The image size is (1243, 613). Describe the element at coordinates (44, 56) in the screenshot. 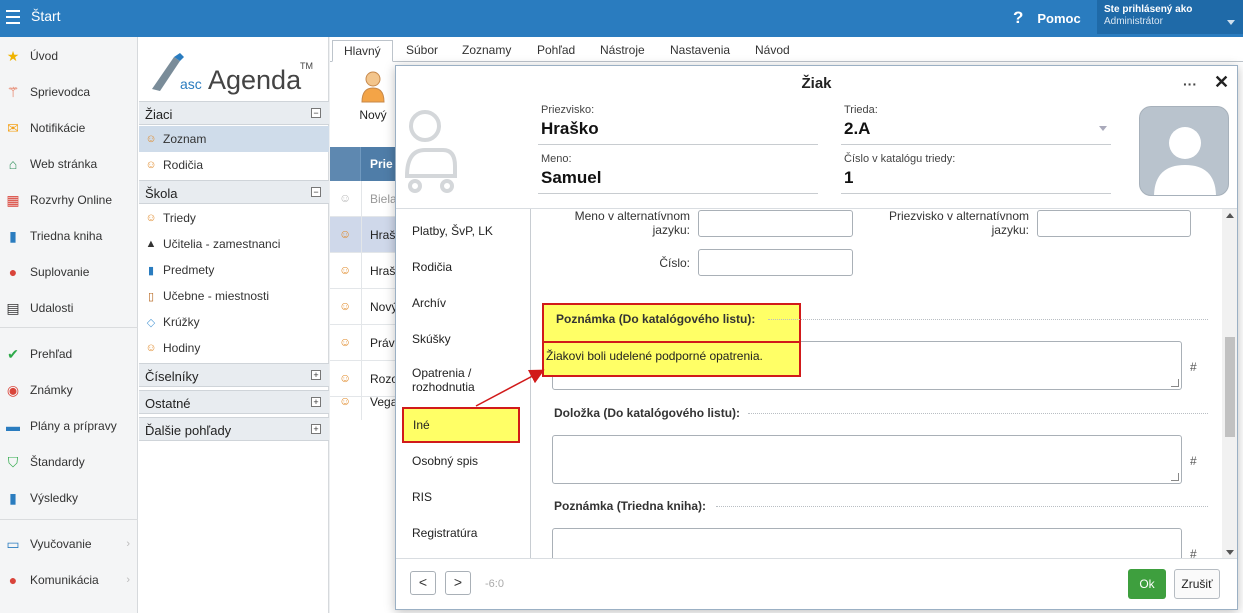

I see `nav-item-label: Úvod` at that location.